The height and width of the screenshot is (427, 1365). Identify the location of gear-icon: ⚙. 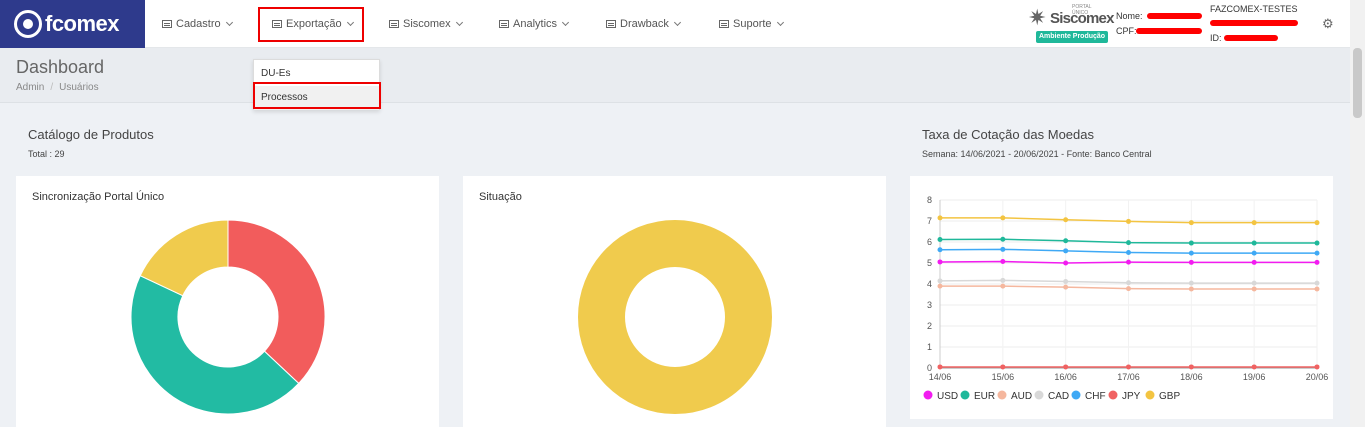
(1328, 24).